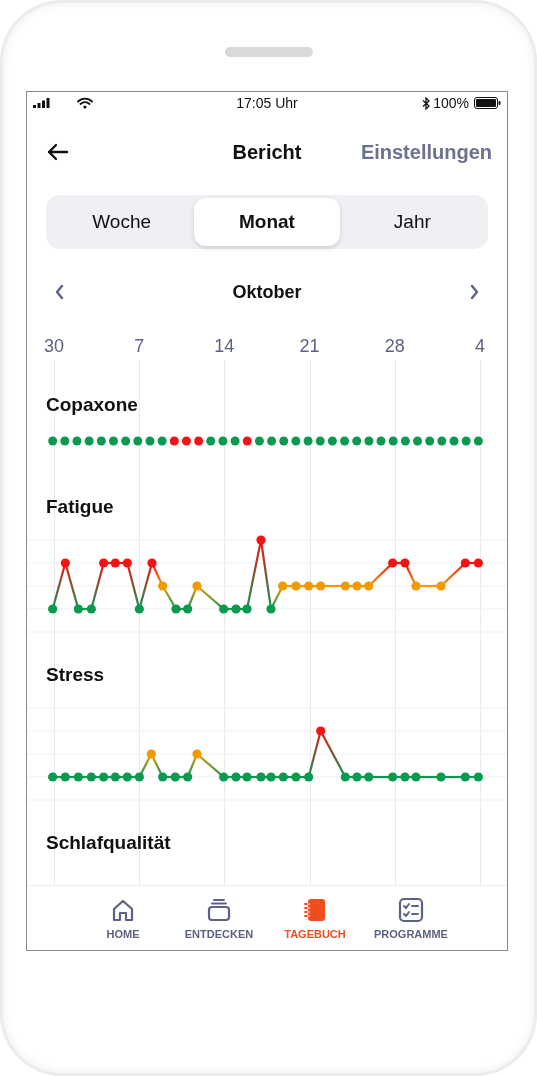  I want to click on settings-link: Einstellungen, so click(426, 152).